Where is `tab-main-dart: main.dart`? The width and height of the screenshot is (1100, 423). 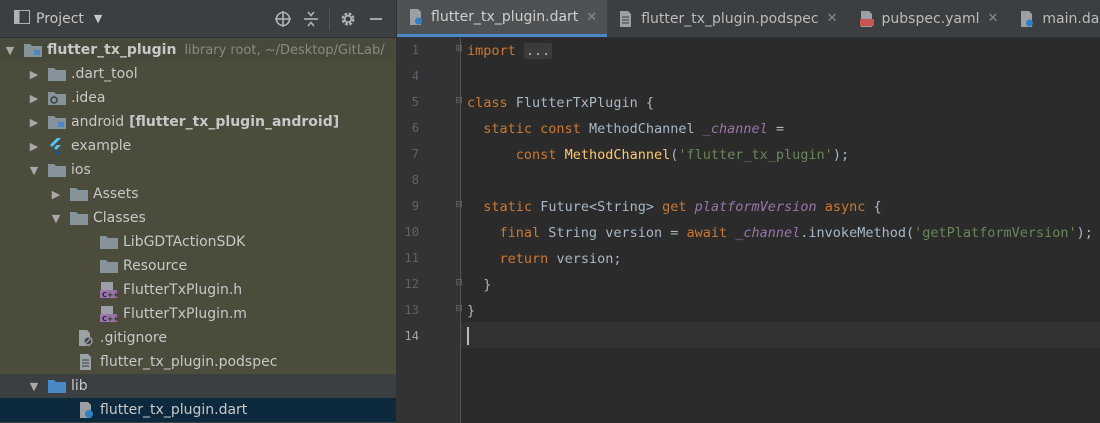
tab-main-dart: main.dart is located at coordinates (1054, 18).